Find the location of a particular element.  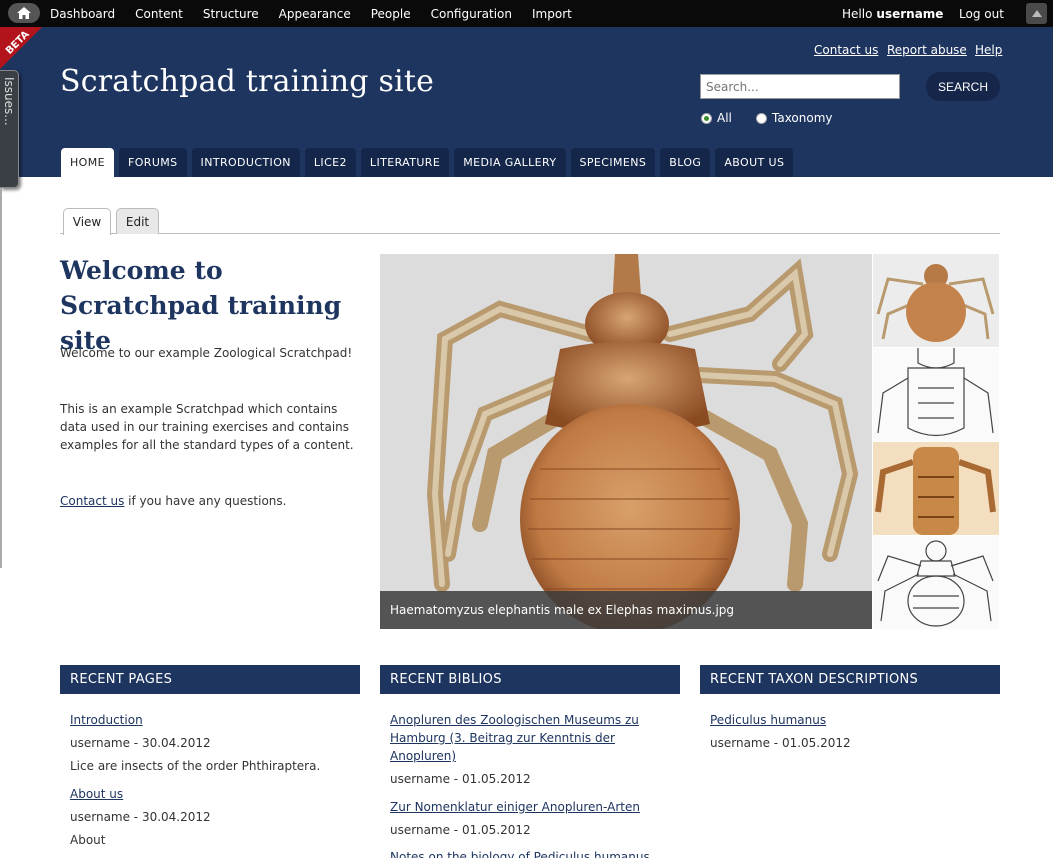

issues-tab-rail is located at coordinates (1, 378).